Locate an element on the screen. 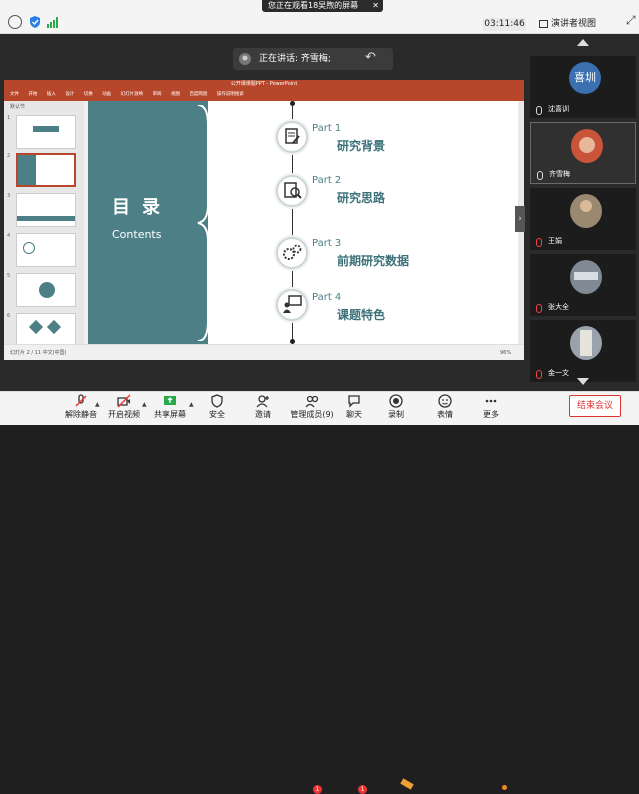  emoji-icon is located at coordinates (445, 401).